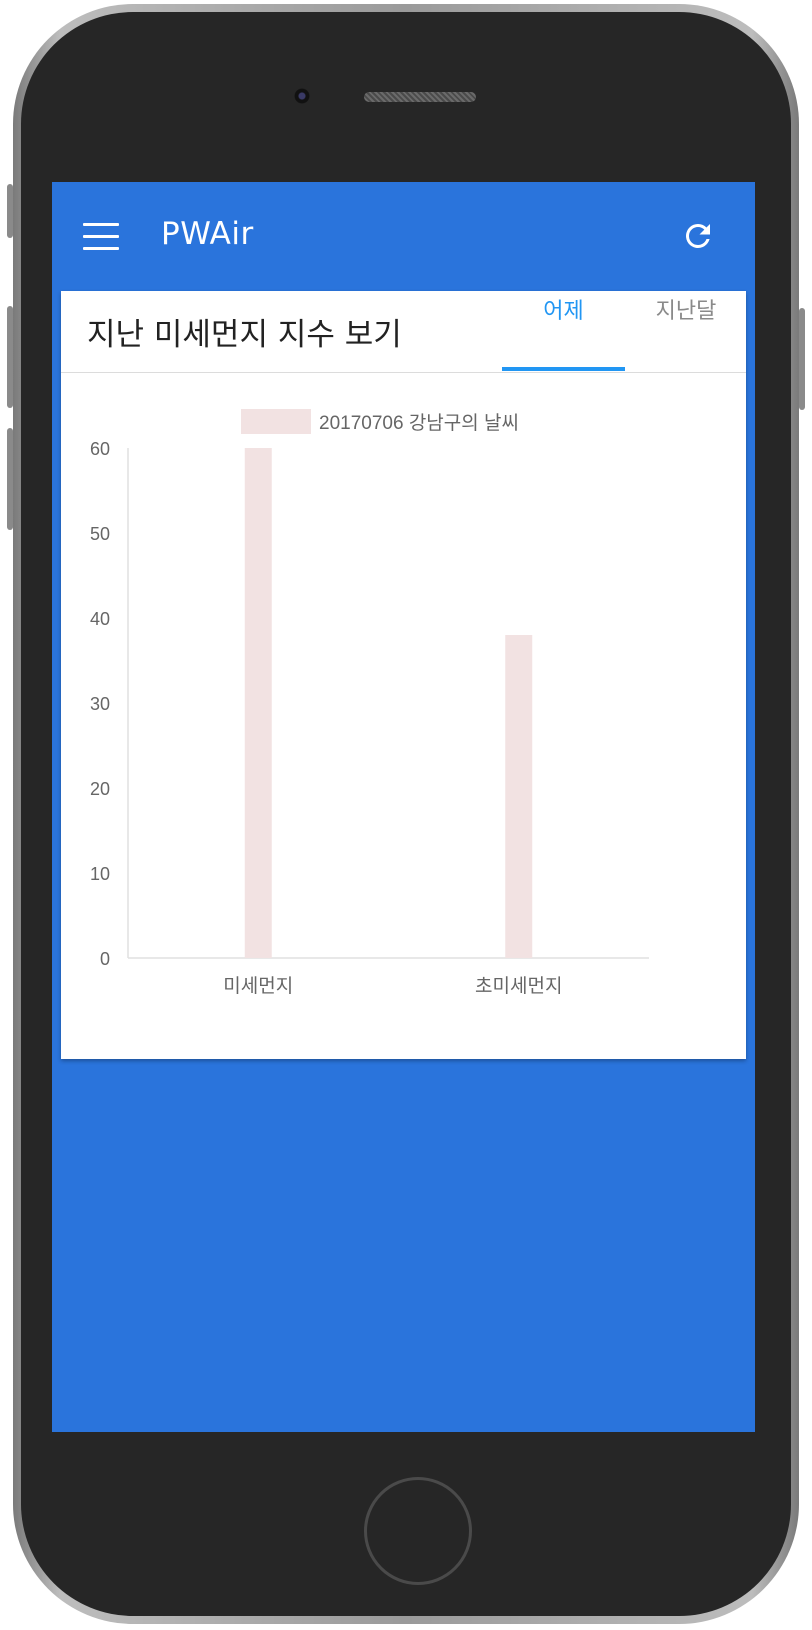  I want to click on mute-switch, so click(10, 211).